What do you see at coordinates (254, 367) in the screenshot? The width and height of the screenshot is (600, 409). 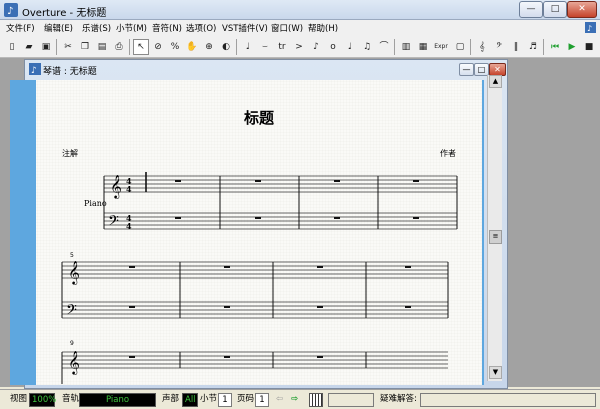 I see `system-3: 𝄞` at bounding box center [254, 367].